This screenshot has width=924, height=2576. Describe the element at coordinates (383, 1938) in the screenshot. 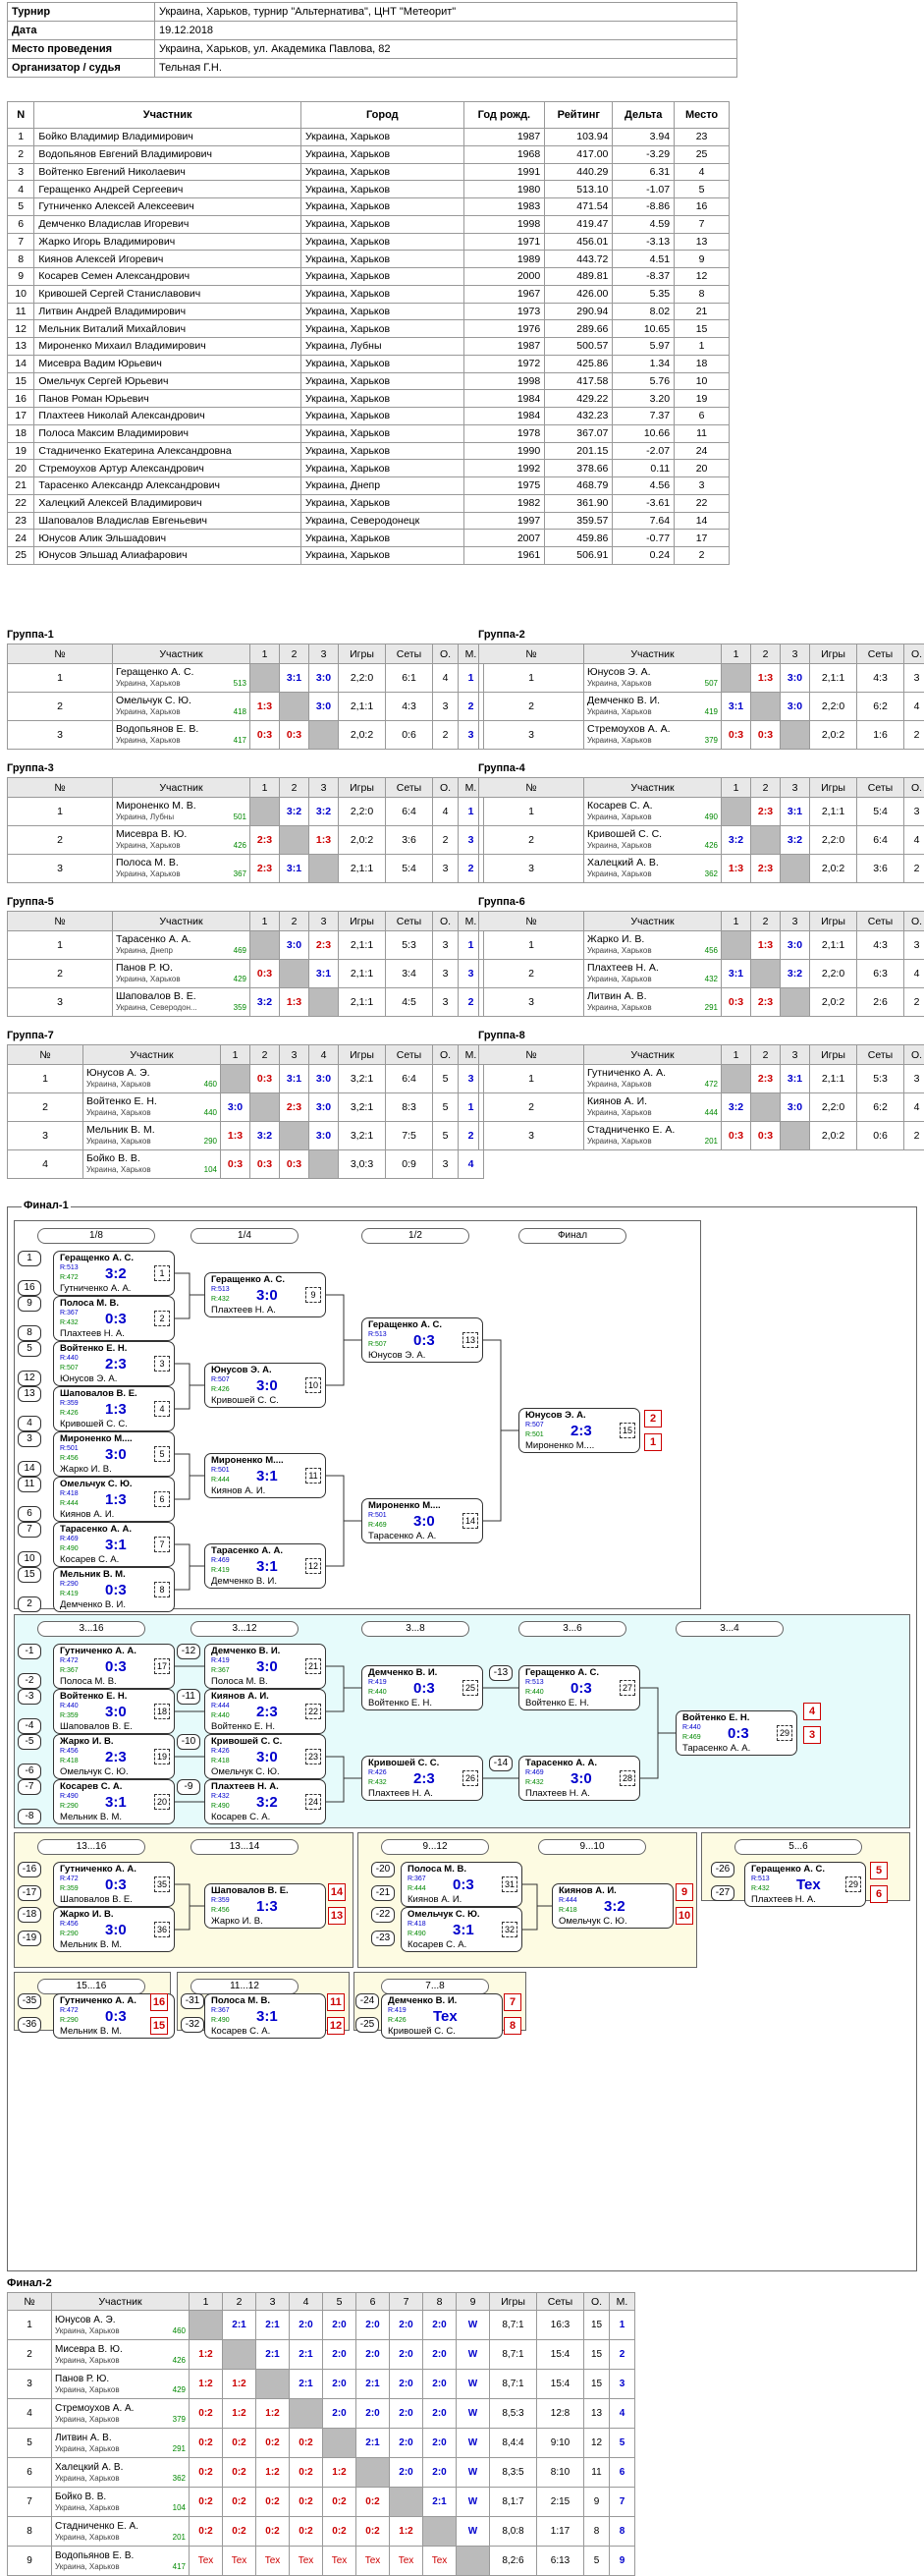

I see `seed-badge: -23` at that location.